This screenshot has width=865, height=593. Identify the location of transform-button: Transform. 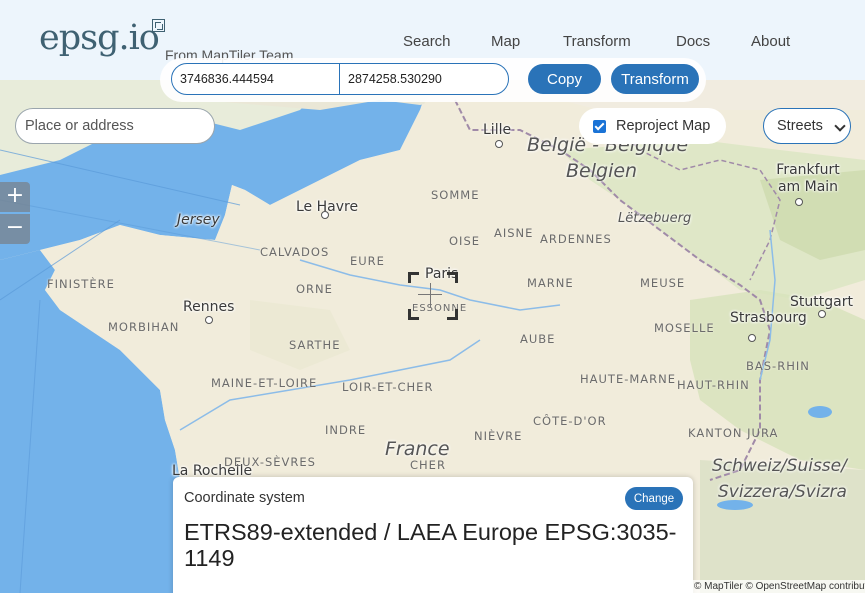
(655, 79).